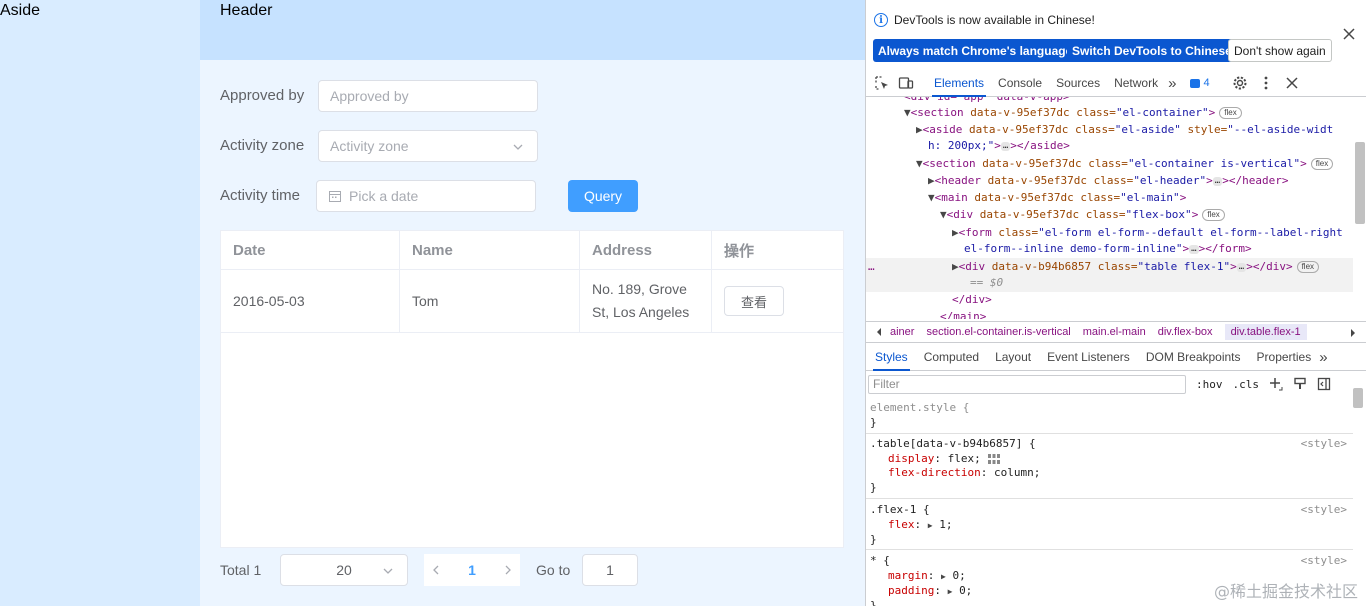  I want to click on dom-node-main-close: </main>, so click(1146, 314).